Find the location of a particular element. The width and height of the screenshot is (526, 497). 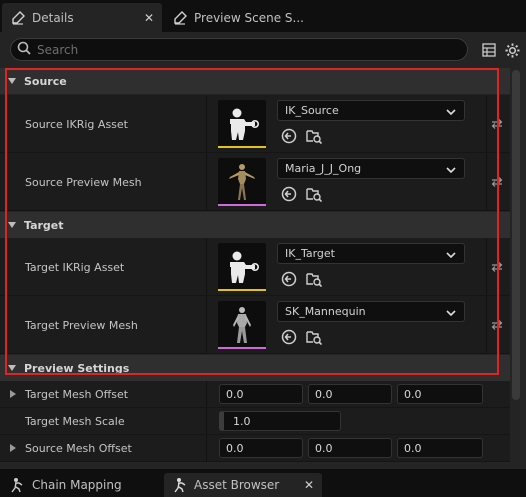

source-mesh-combo: Maria_J_J_Ong is located at coordinates (371, 168).